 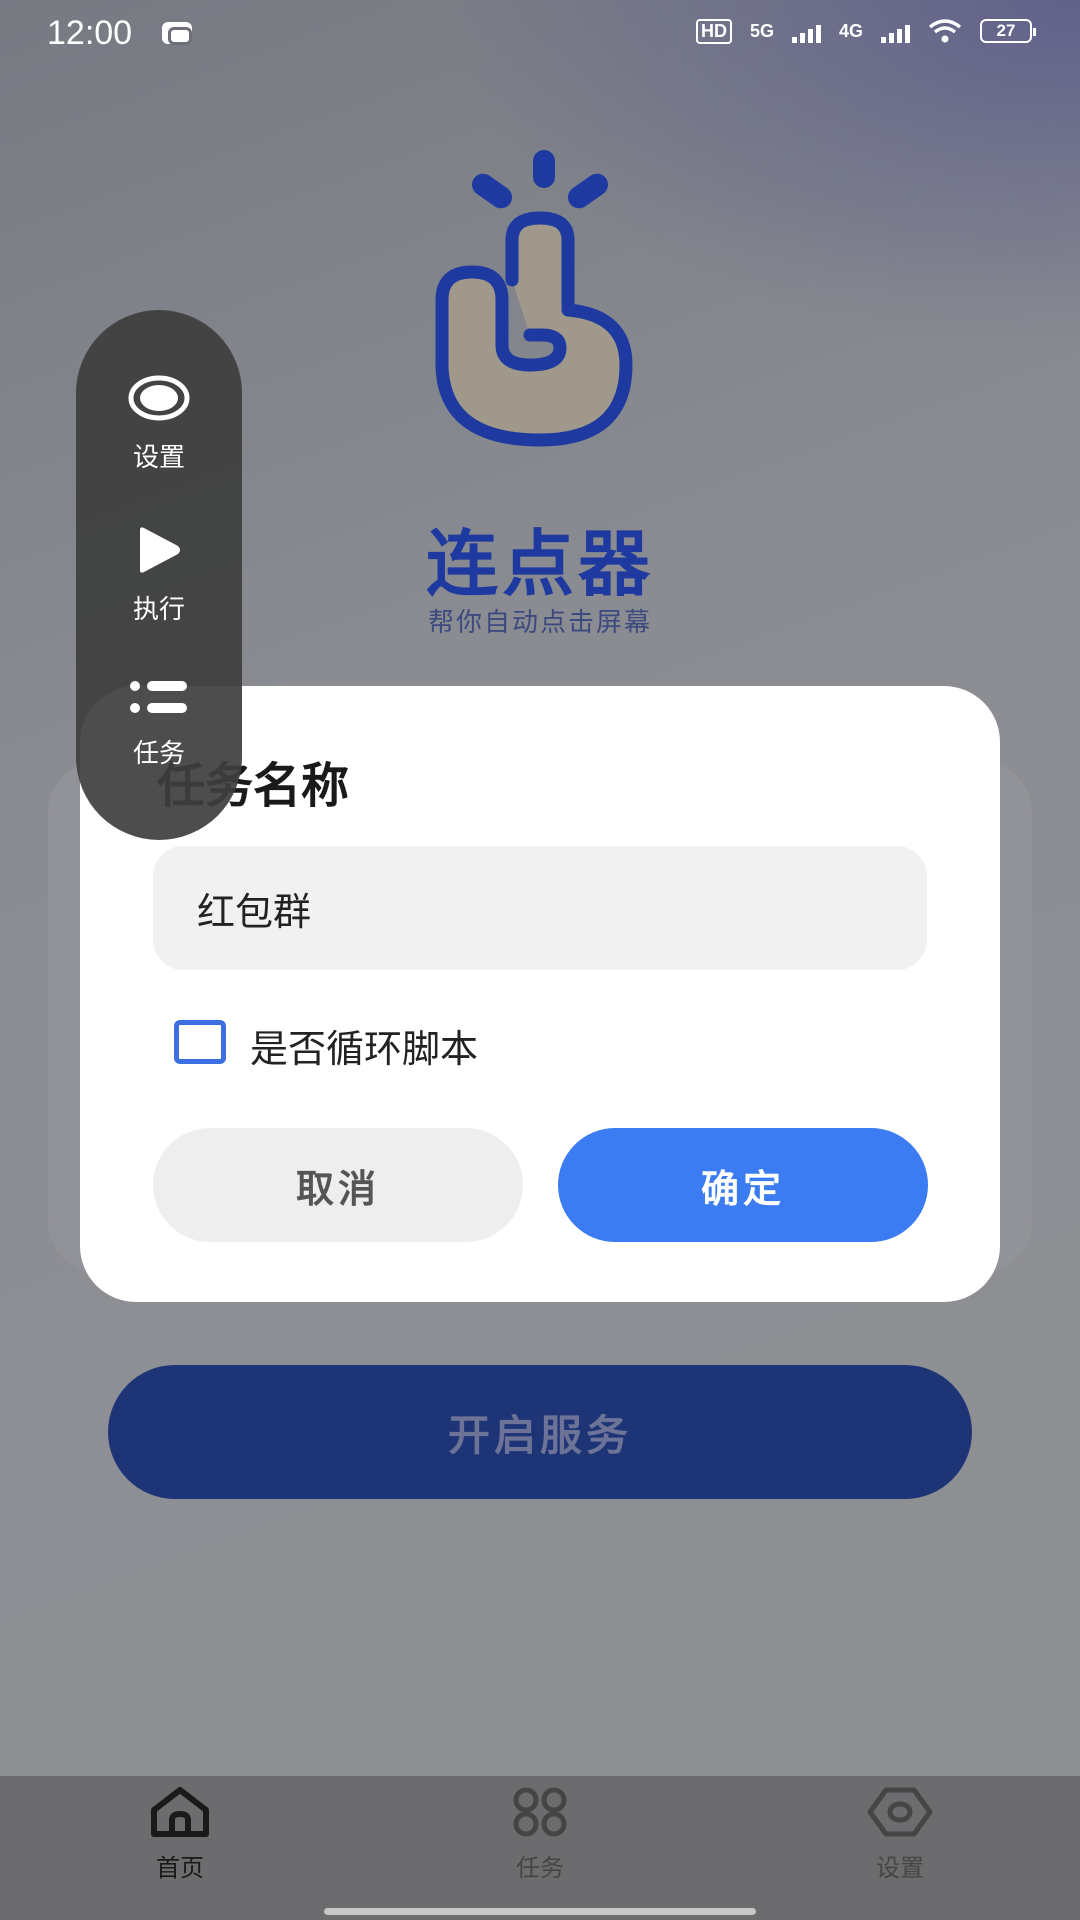 What do you see at coordinates (364, 1049) in the screenshot?
I see `loop-checkbox-label: 是否循环脚本` at bounding box center [364, 1049].